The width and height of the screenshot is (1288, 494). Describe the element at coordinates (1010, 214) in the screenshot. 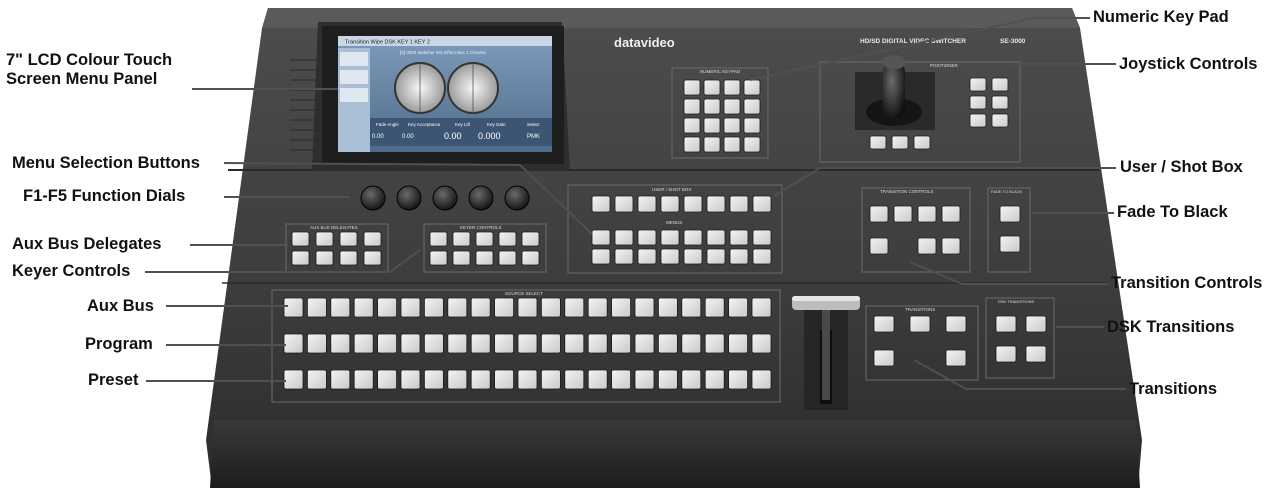

I see `fade-to-black-button` at that location.